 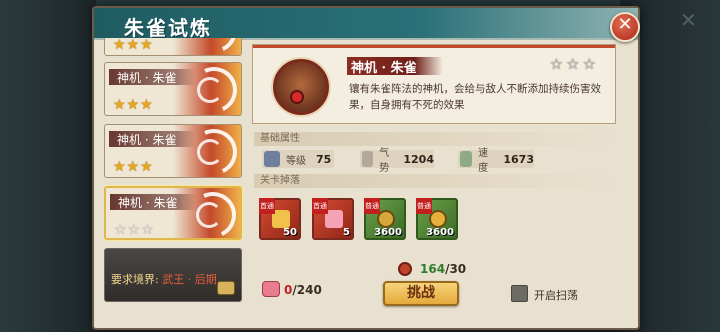 I want to click on empty-stars: ☆☆☆, so click(x=134, y=230).